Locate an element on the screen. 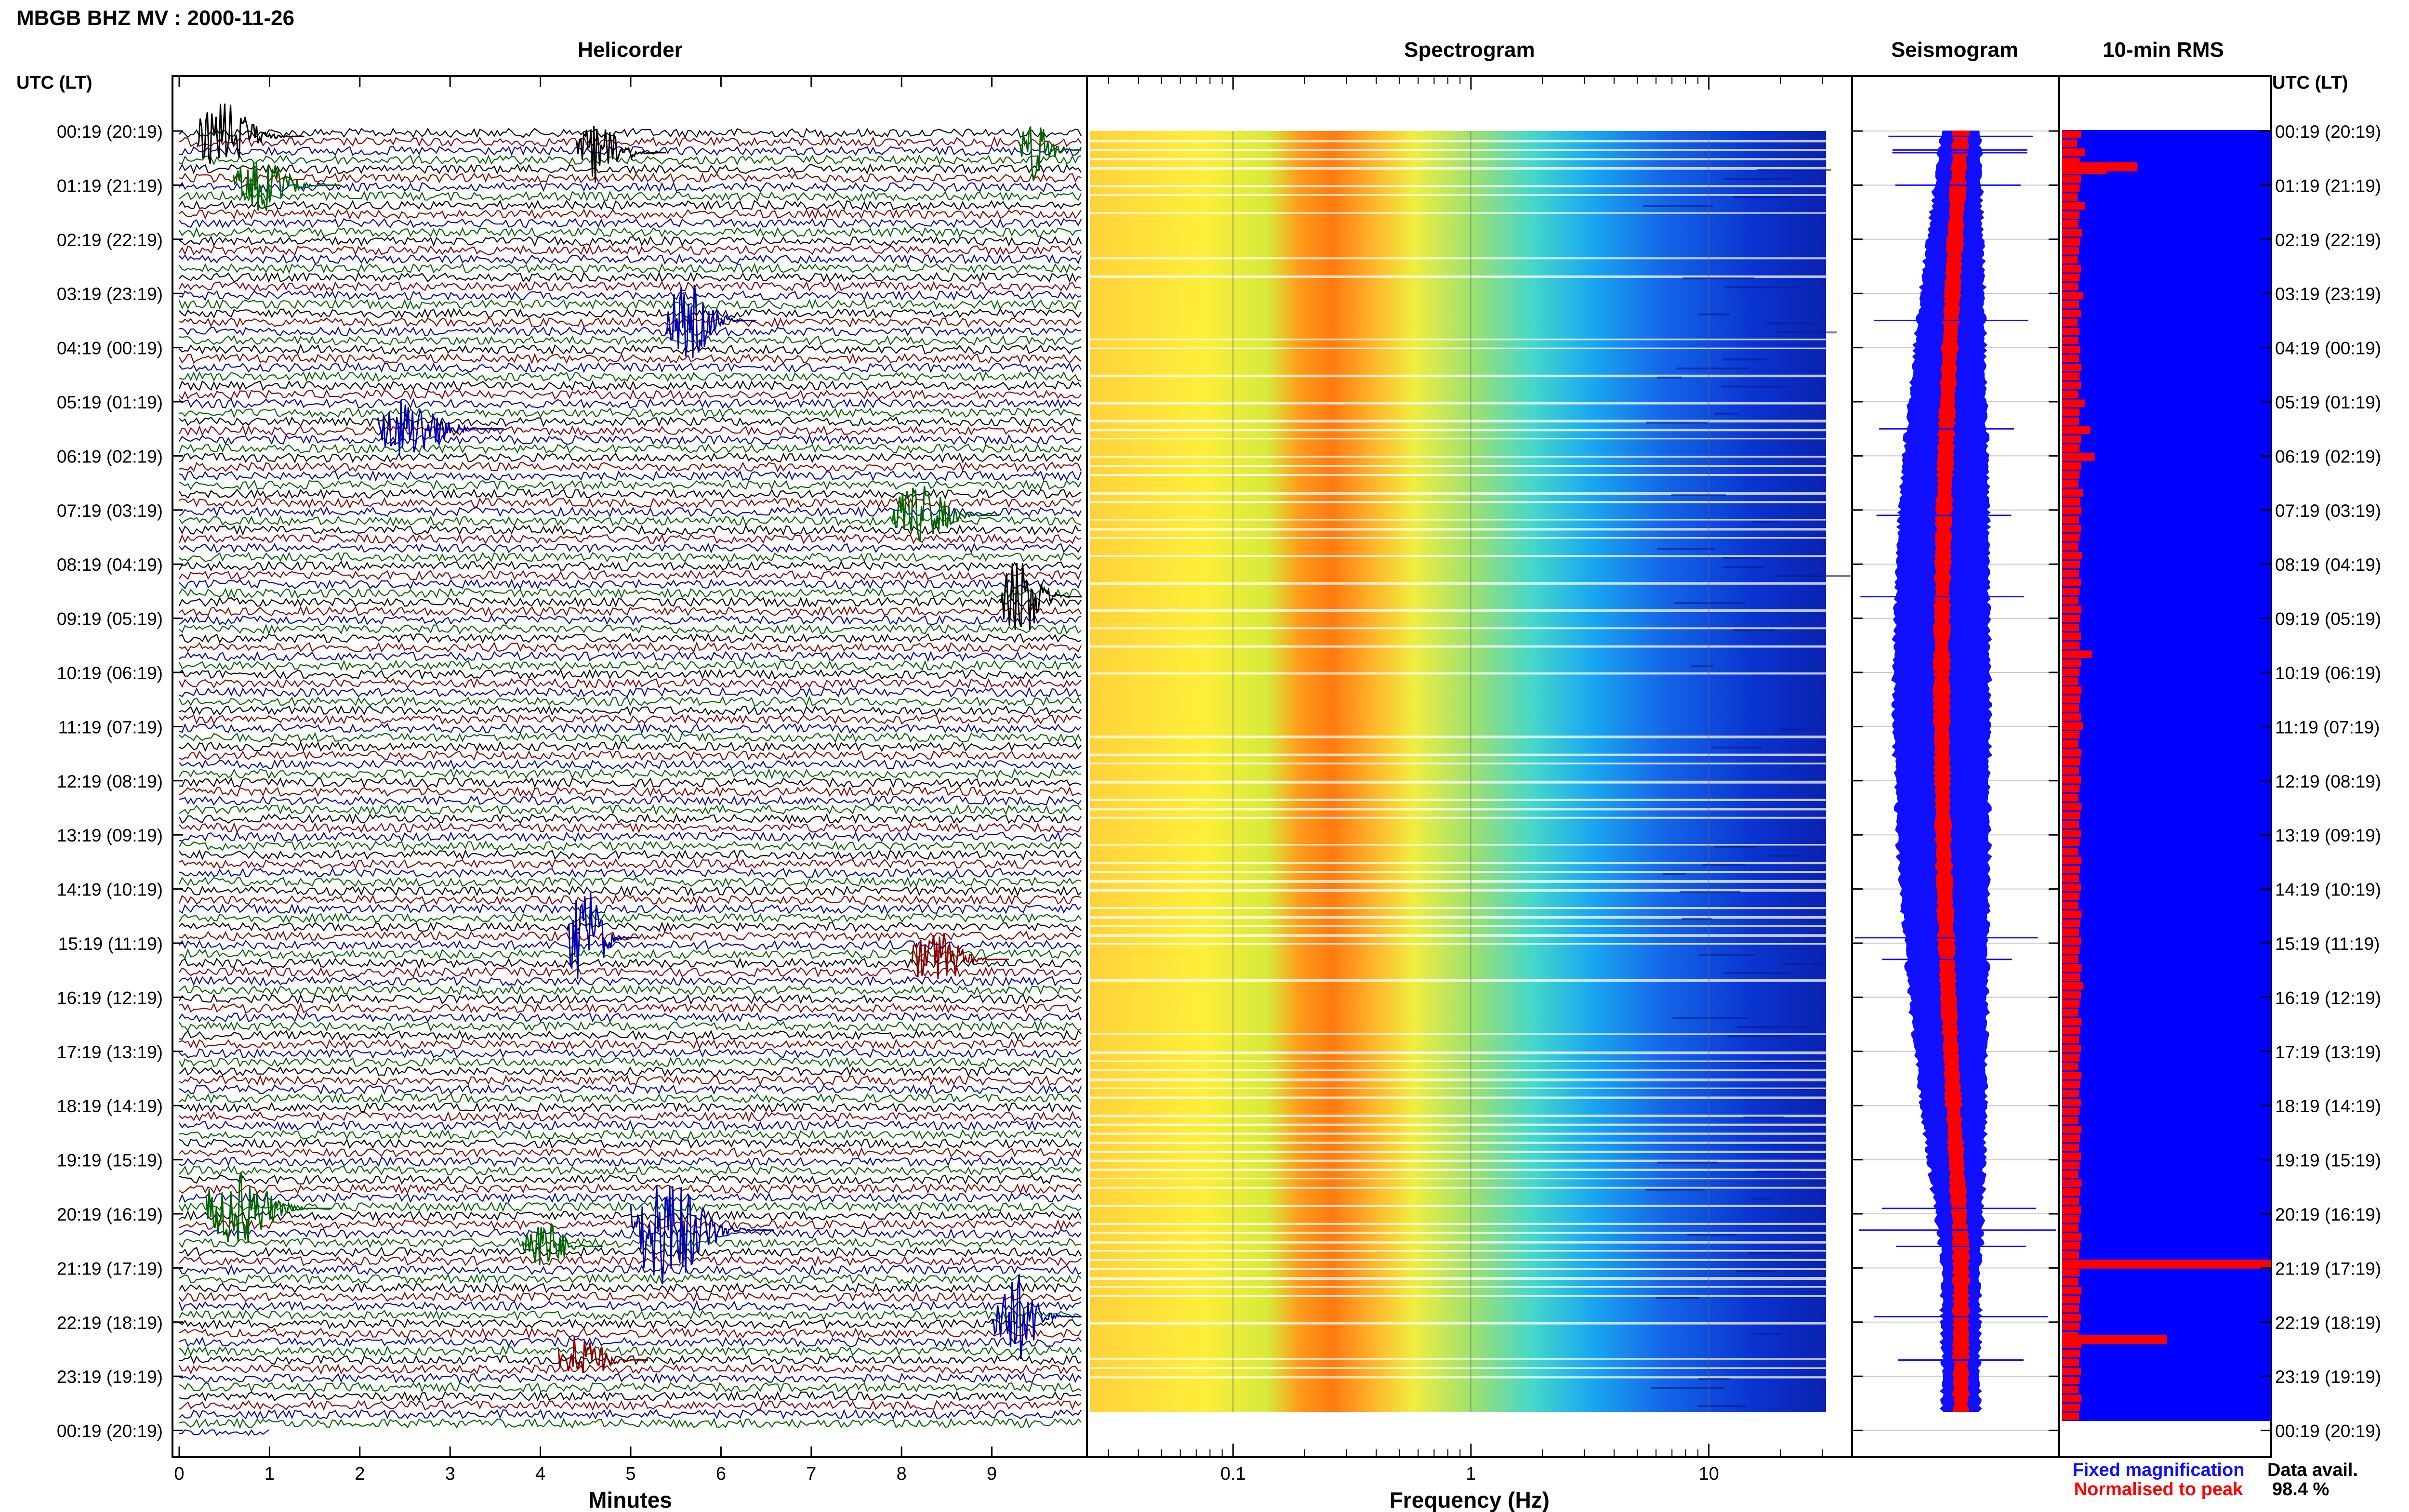  seismogram-title: Seismogram is located at coordinates (1954, 50).